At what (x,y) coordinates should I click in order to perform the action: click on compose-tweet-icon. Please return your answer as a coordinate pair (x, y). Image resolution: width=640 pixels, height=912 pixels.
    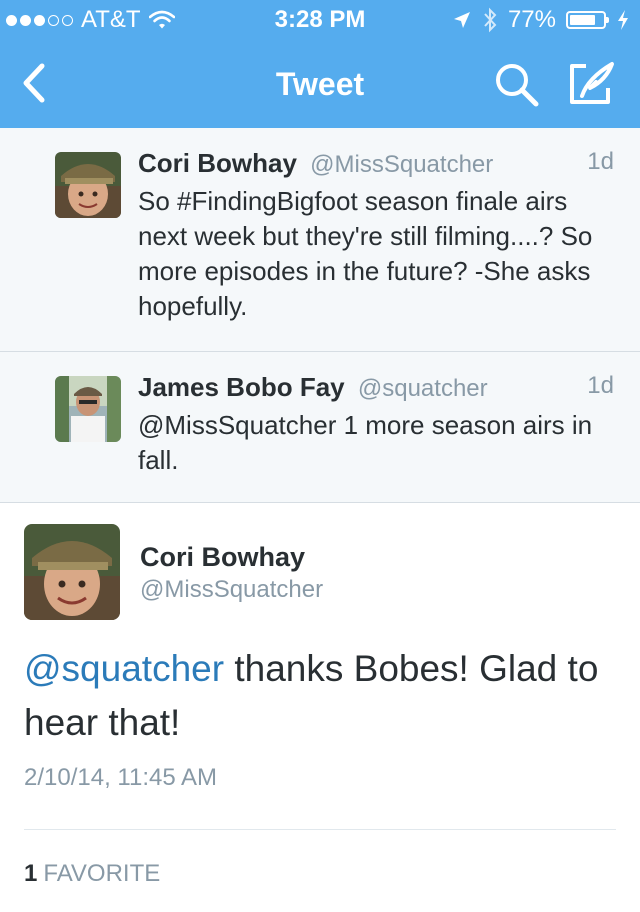
    Looking at the image, I should click on (592, 83).